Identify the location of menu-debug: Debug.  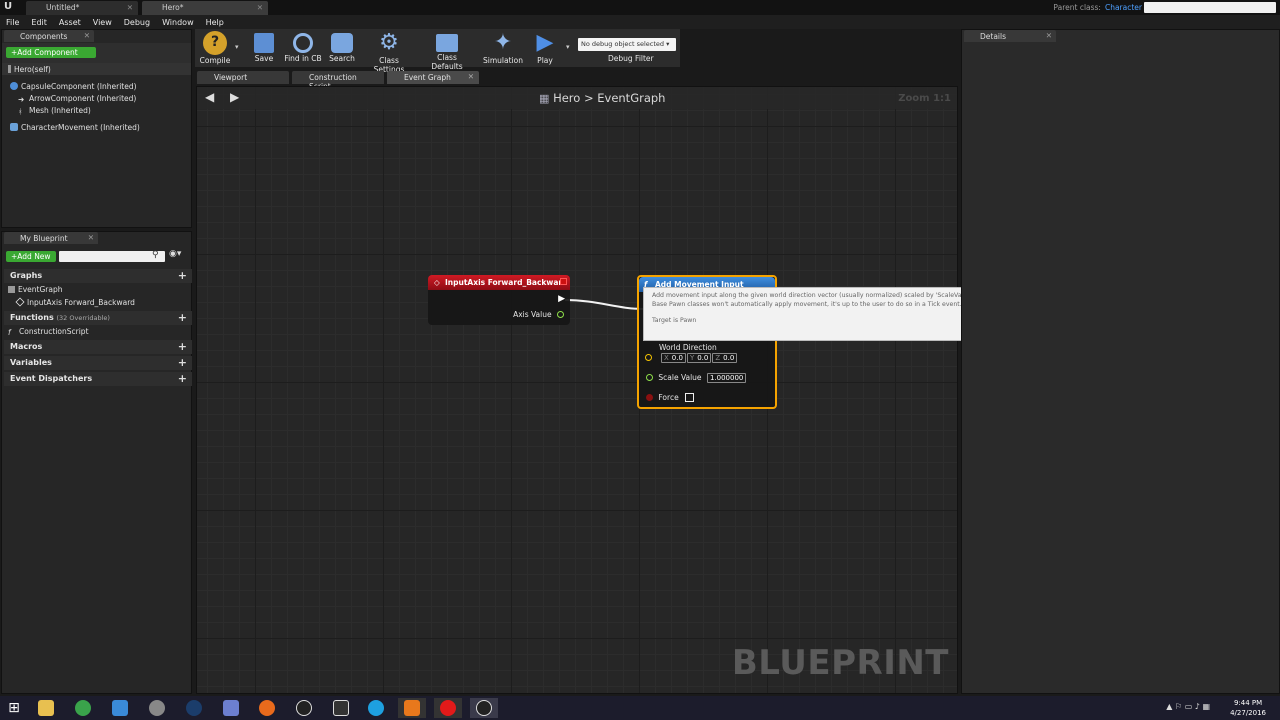
(137, 22).